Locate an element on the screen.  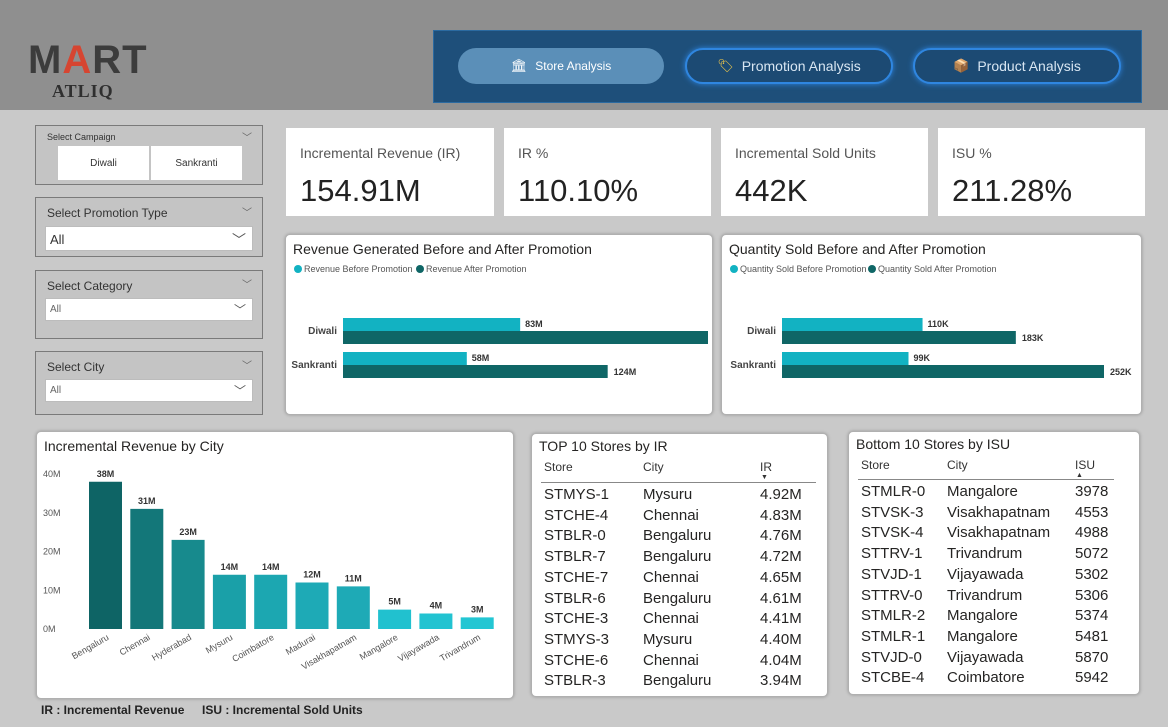
city-slicer-label: Select City is located at coordinates (76, 367).